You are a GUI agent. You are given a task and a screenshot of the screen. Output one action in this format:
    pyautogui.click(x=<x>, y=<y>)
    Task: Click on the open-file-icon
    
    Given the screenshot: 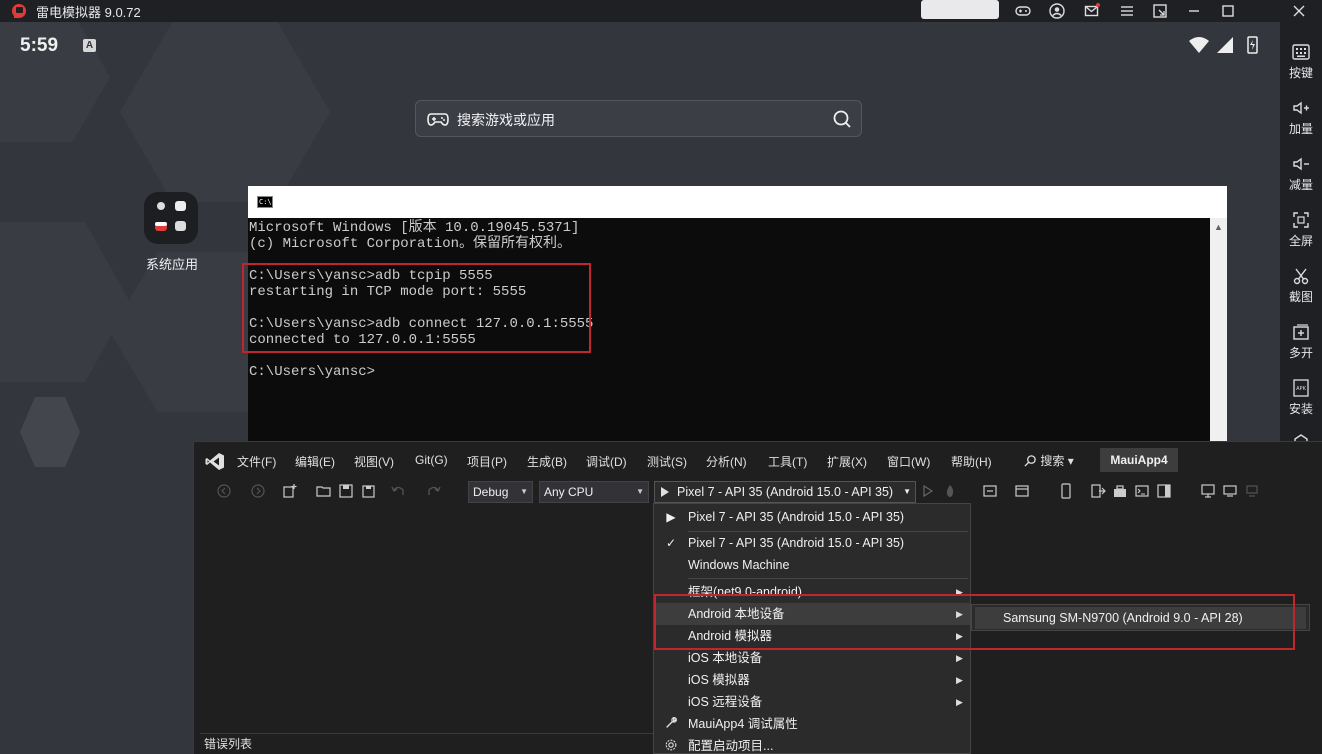 What is the action you would take?
    pyautogui.click(x=324, y=491)
    